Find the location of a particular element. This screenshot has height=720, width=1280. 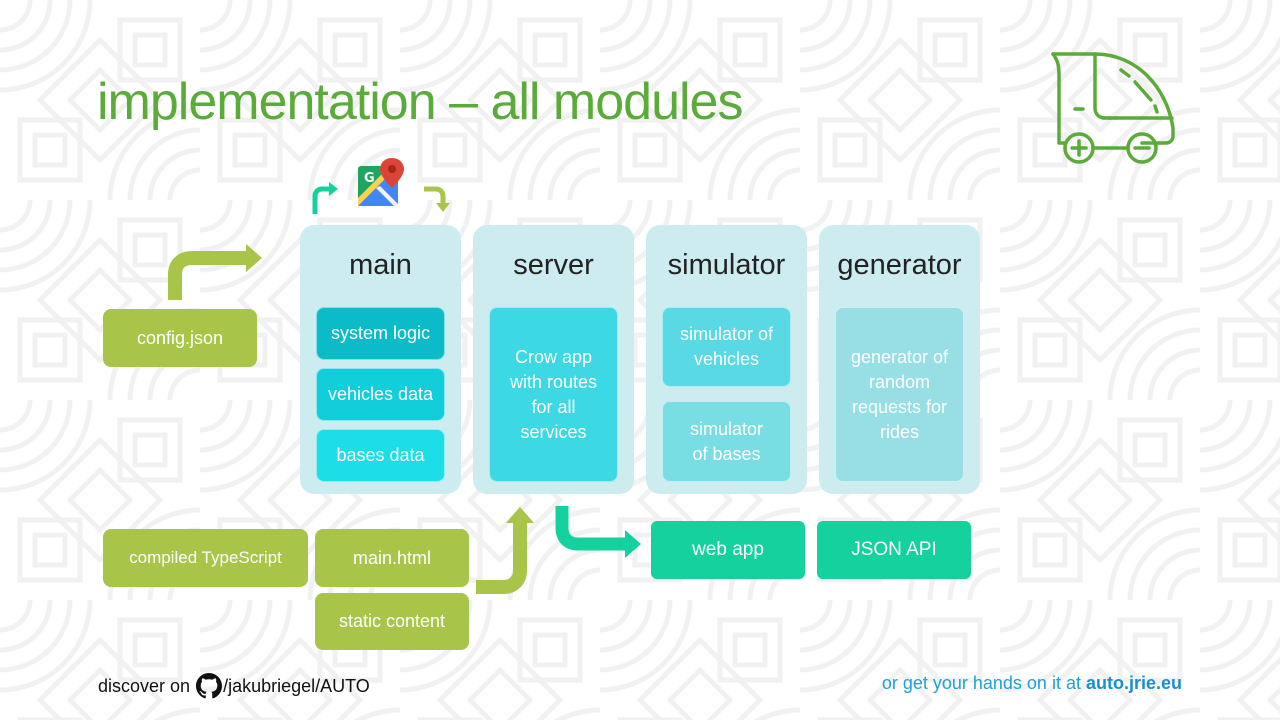

github-icon is located at coordinates (209, 686).